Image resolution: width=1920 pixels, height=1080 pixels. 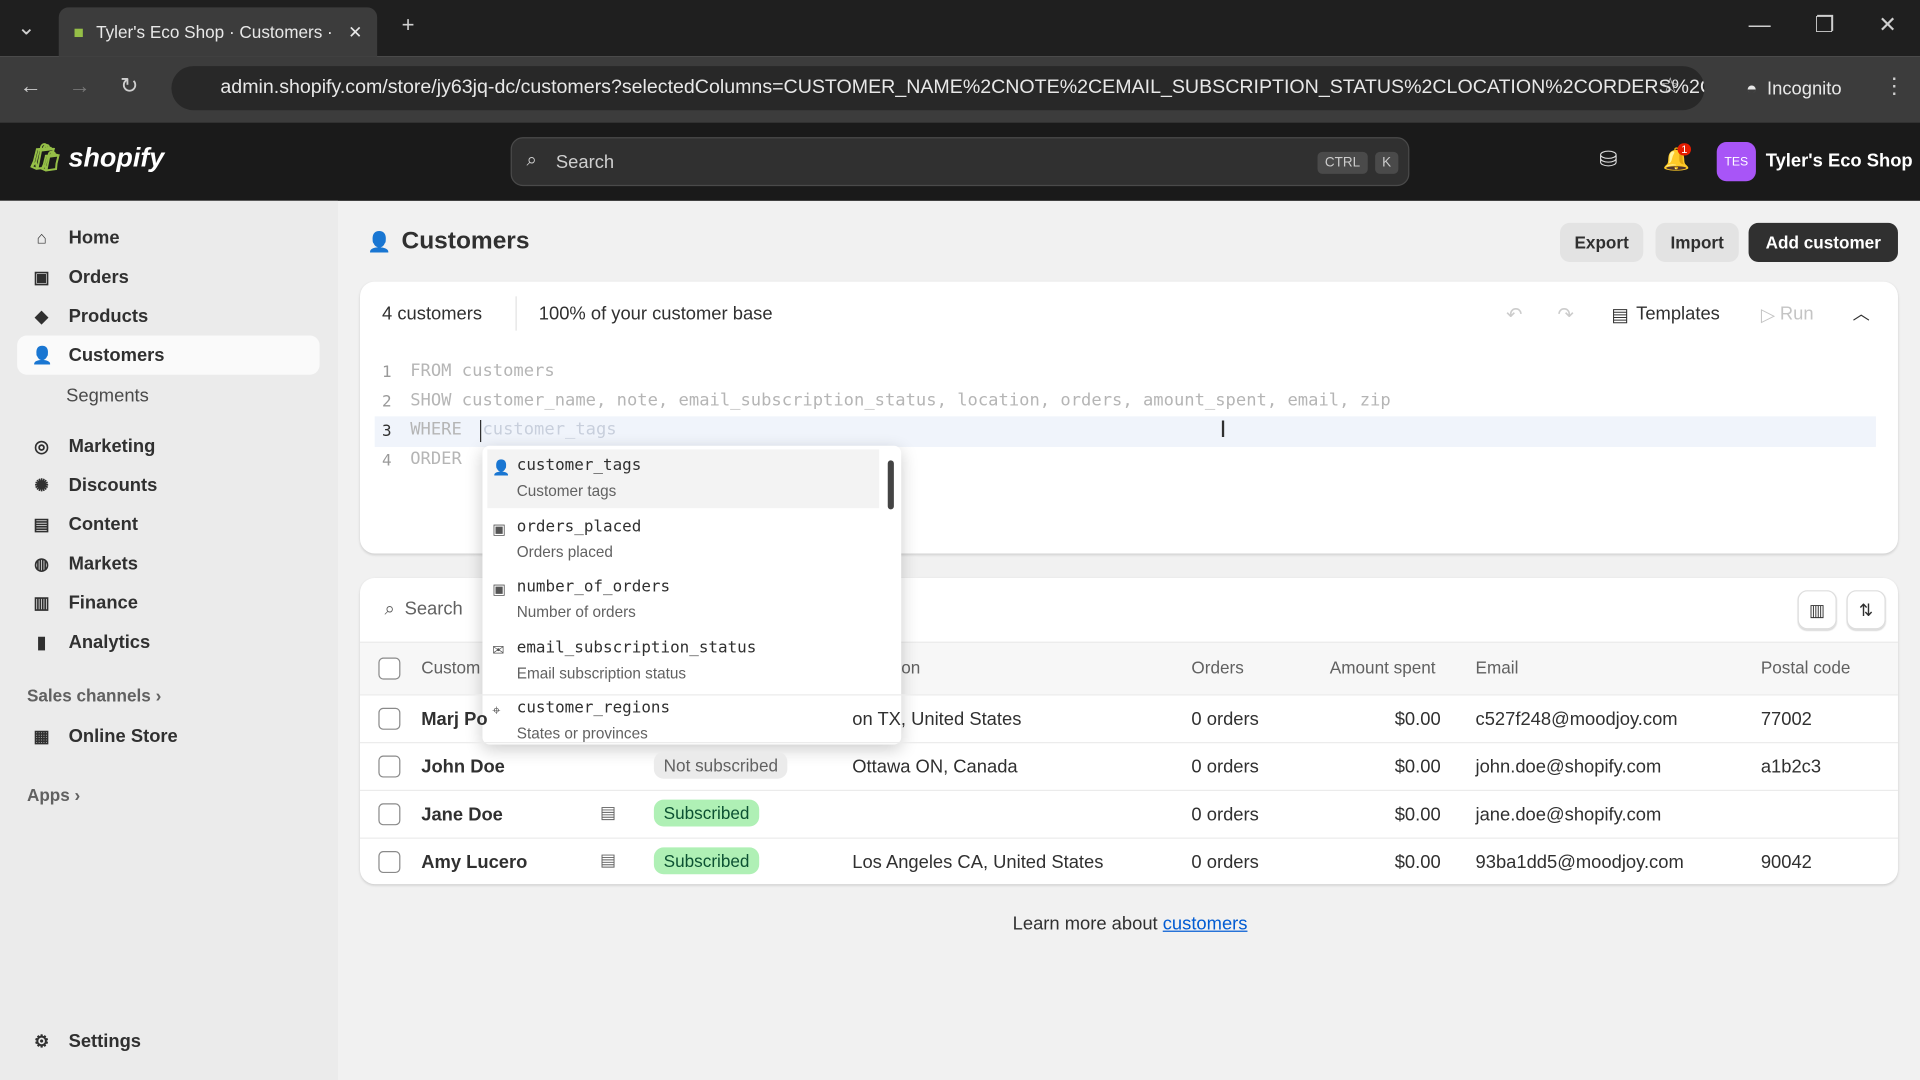 I want to click on sidebar-item-products: ◆ Products, so click(x=168, y=315).